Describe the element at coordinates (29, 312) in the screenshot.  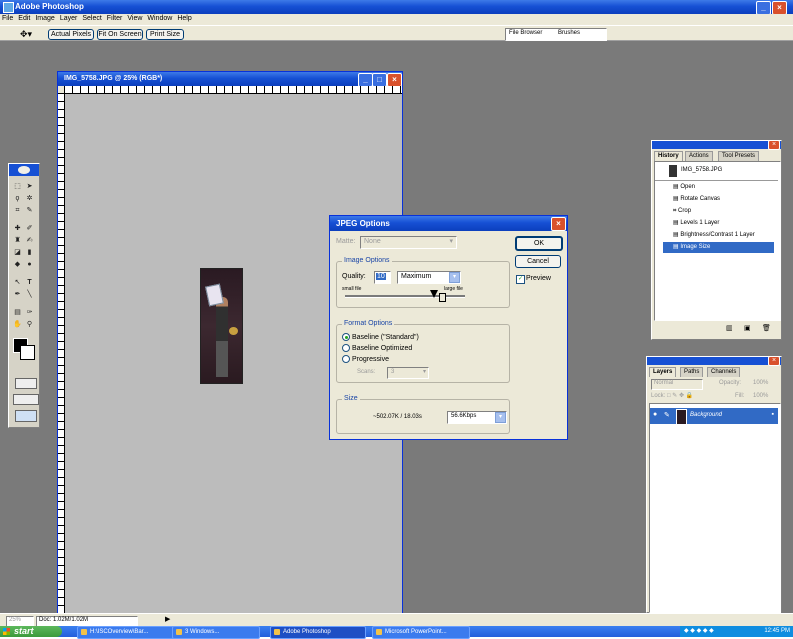
I see `eyedropper-tool-icon: ✑` at that location.